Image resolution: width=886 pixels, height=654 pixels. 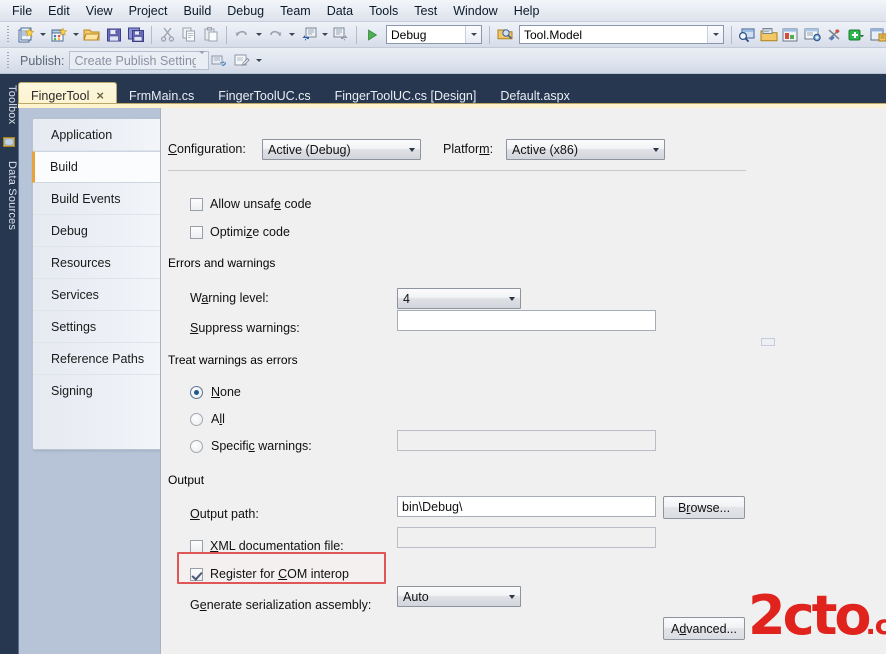 I want to click on output-window-icon, so click(x=877, y=35).